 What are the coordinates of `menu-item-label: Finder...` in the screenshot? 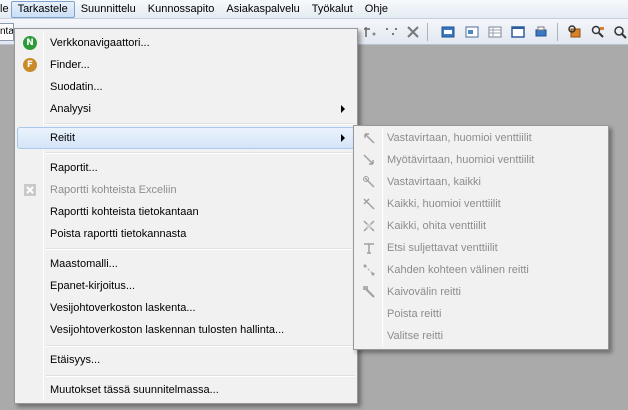 It's located at (70, 65).